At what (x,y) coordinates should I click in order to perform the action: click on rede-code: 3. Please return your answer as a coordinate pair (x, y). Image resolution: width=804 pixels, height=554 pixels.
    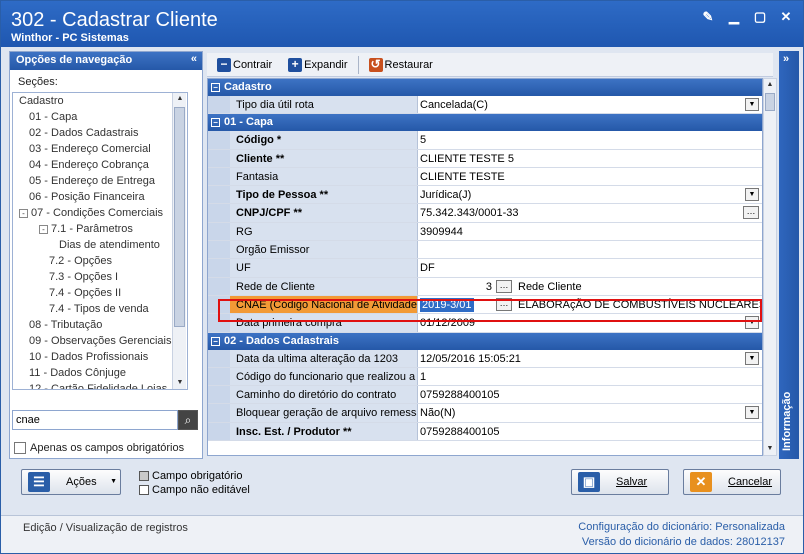
    Looking at the image, I should click on (455, 287).